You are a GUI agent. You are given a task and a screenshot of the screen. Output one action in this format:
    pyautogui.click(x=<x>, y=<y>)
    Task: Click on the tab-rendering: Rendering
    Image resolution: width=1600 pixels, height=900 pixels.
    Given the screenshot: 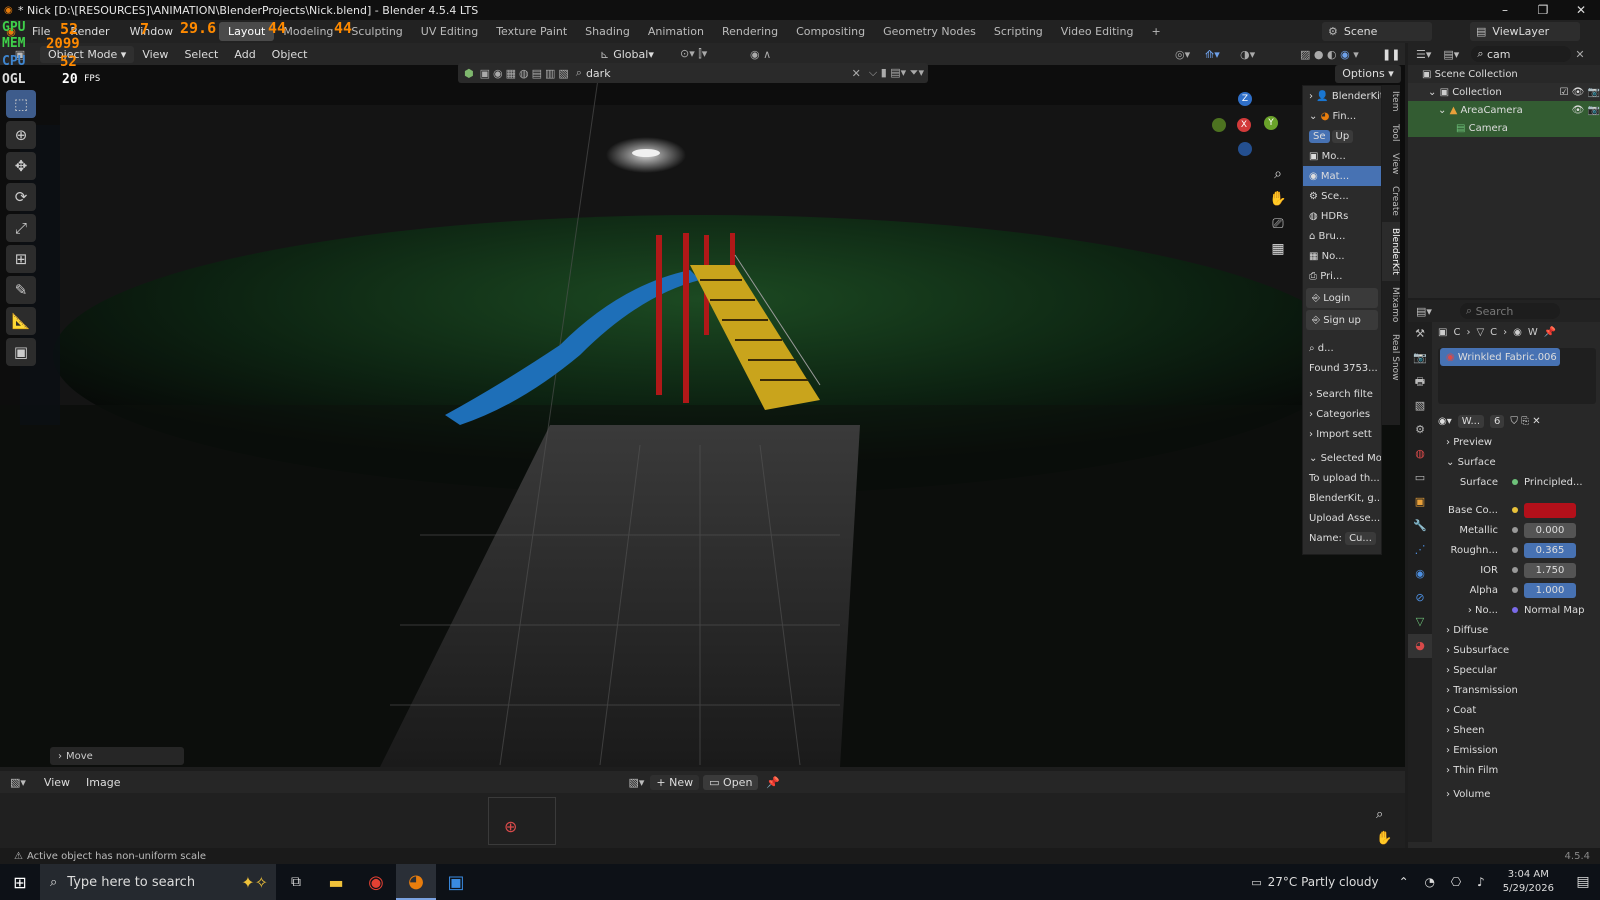 What is the action you would take?
    pyautogui.click(x=750, y=31)
    